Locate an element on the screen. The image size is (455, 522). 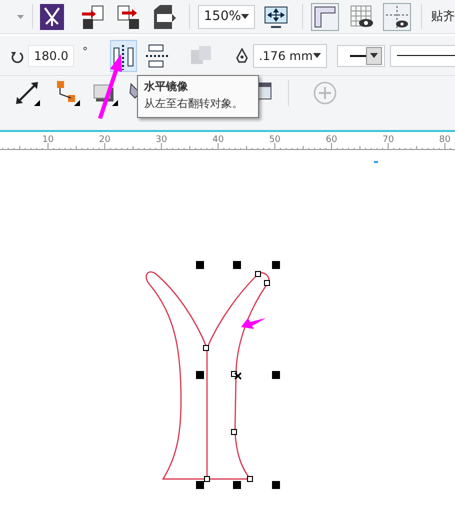
tooltip-description: 从左至右翻转对象。 is located at coordinates (194, 103).